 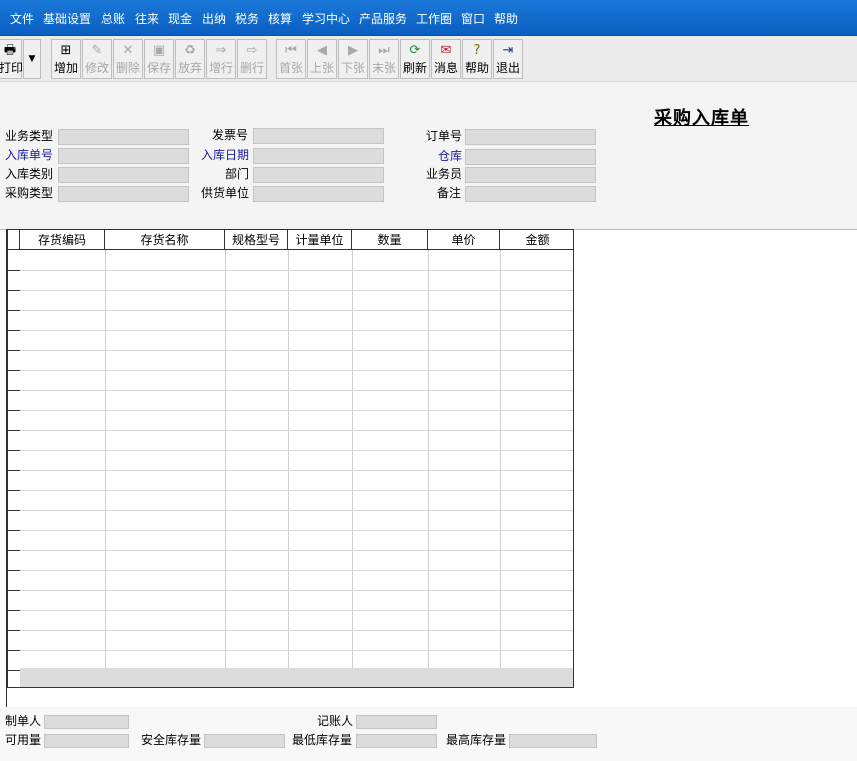 I want to click on caret-down-icon: ▼, so click(x=32, y=59).